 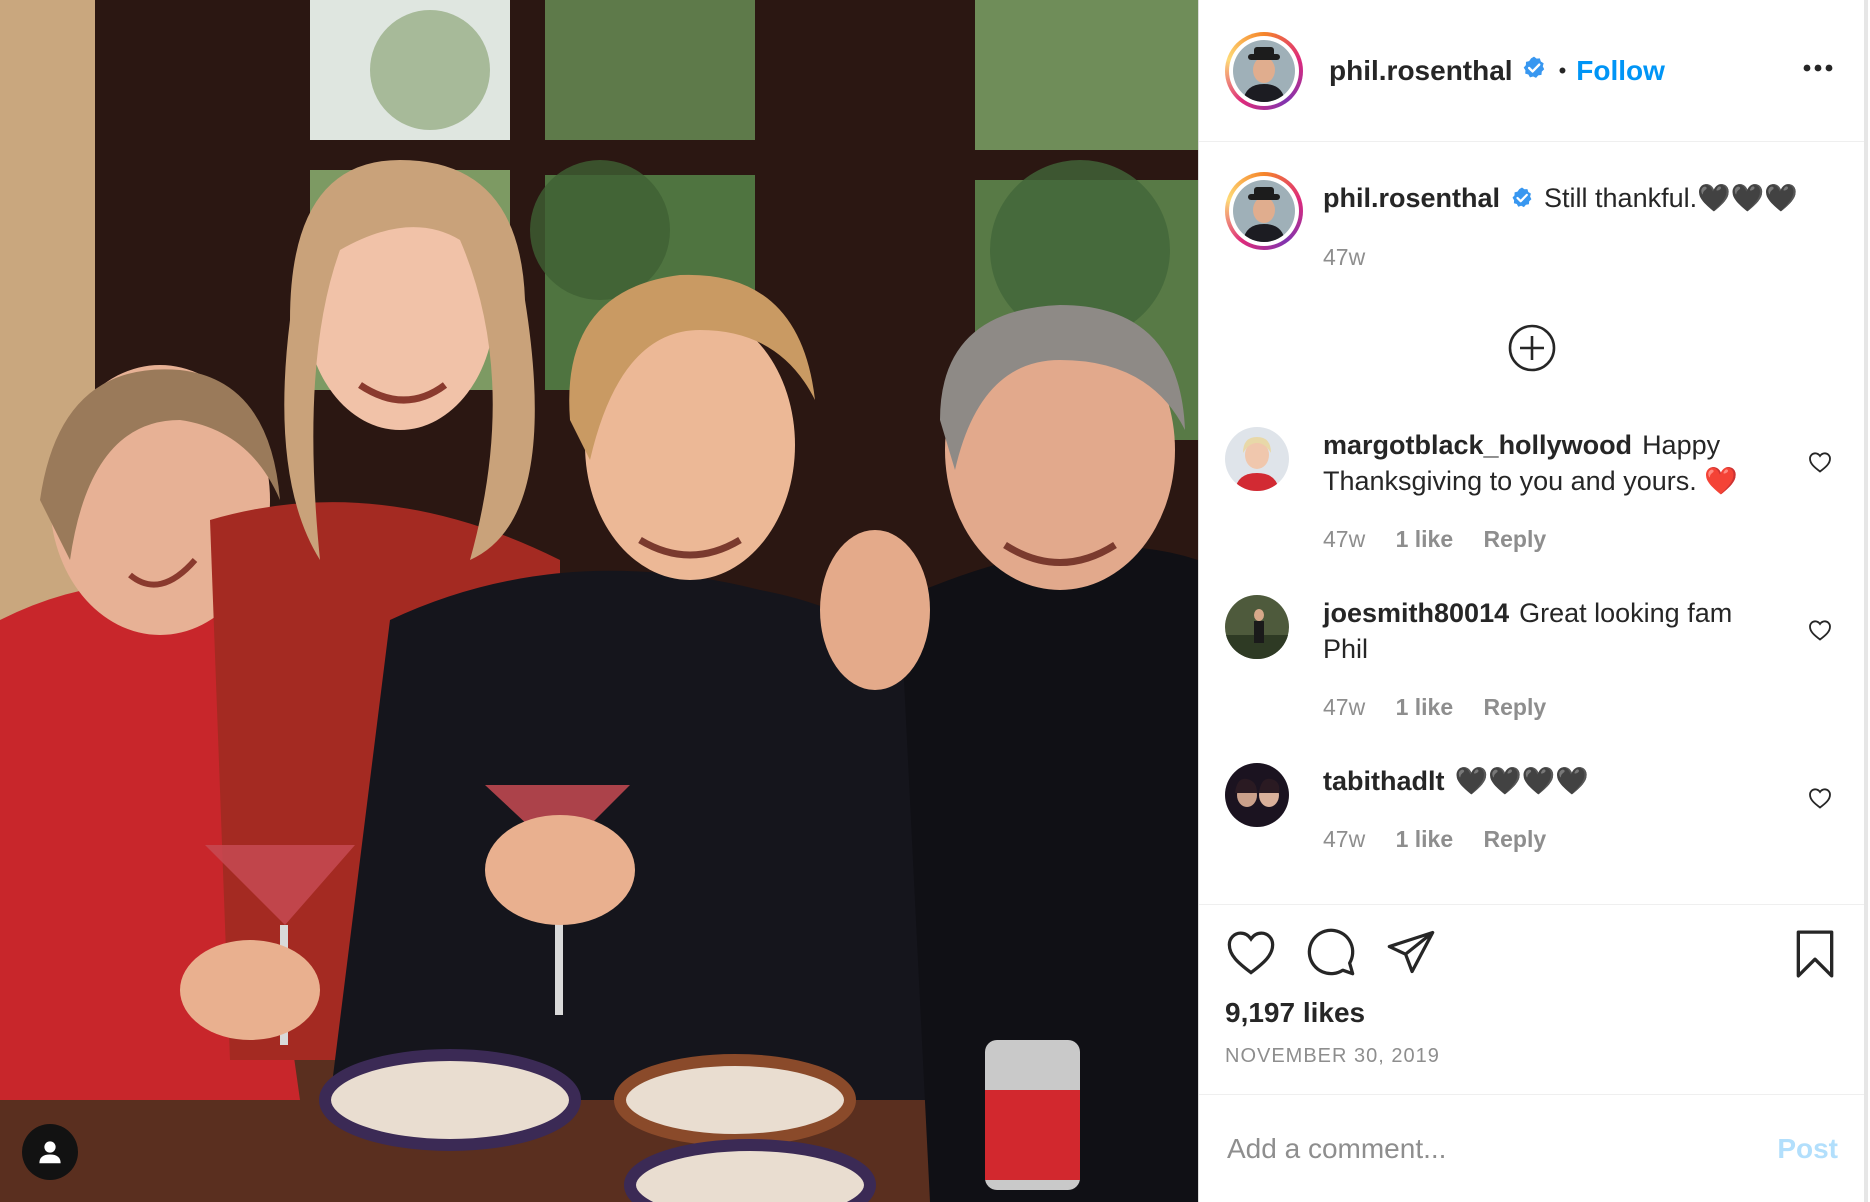 I want to click on user-tag-icon, so click(x=50, y=1152).